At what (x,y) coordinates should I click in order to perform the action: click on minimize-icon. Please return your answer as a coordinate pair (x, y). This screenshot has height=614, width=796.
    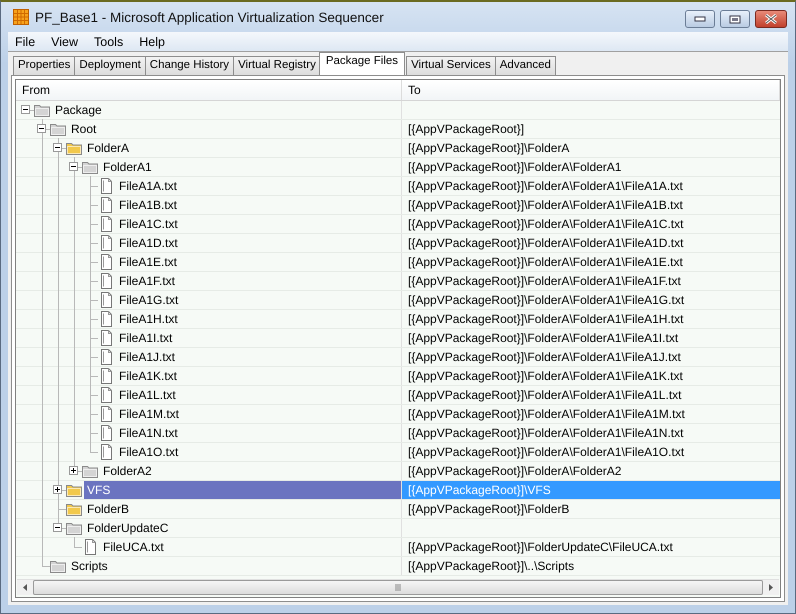
    Looking at the image, I should click on (700, 19).